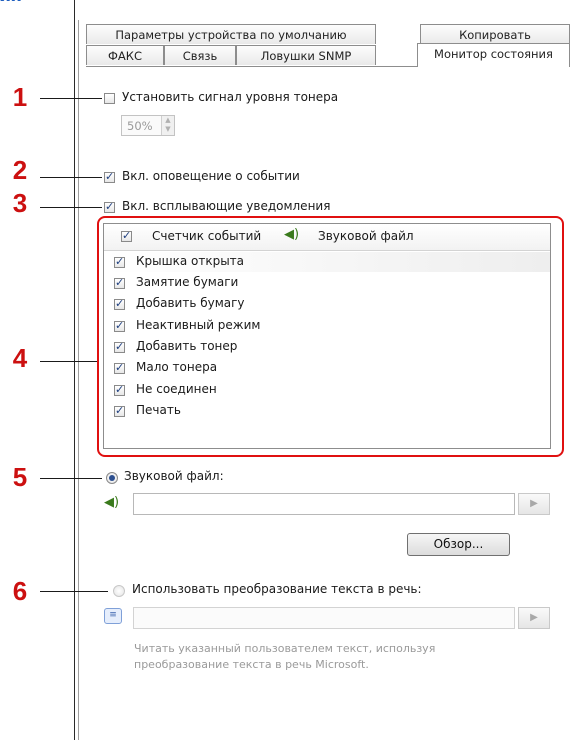  What do you see at coordinates (20, 203) in the screenshot?
I see `callout-3: 3` at bounding box center [20, 203].